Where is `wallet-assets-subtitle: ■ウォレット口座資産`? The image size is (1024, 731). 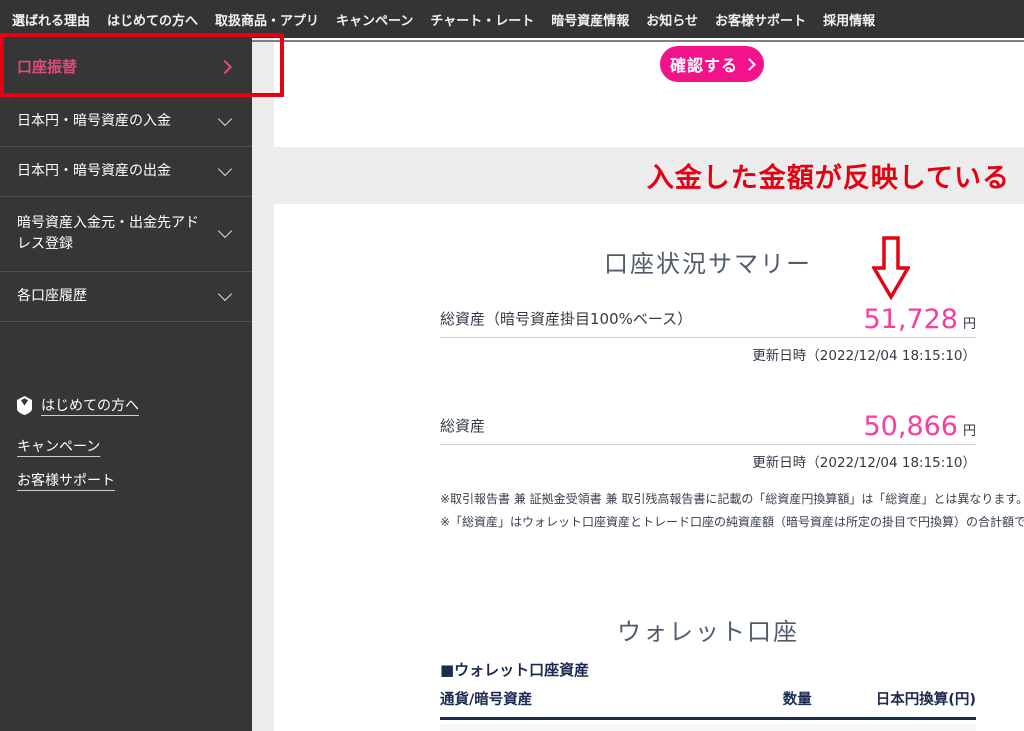 wallet-assets-subtitle: ■ウォレット口座資産 is located at coordinates (515, 670).